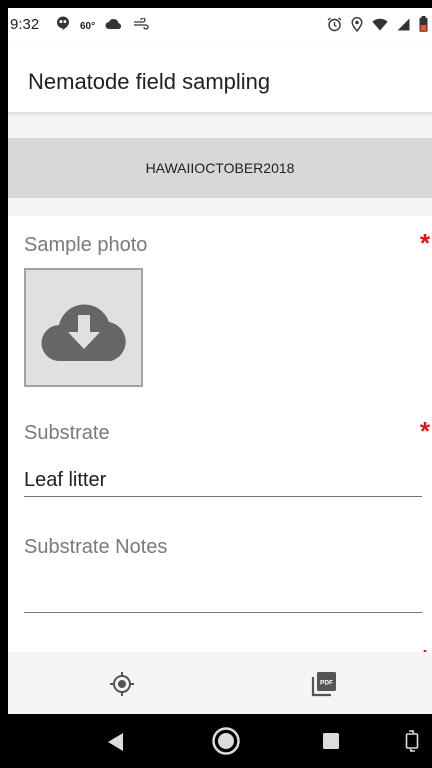 The image size is (432, 768). I want to click on substrate-notes-label: Substrate Notes, so click(96, 547).